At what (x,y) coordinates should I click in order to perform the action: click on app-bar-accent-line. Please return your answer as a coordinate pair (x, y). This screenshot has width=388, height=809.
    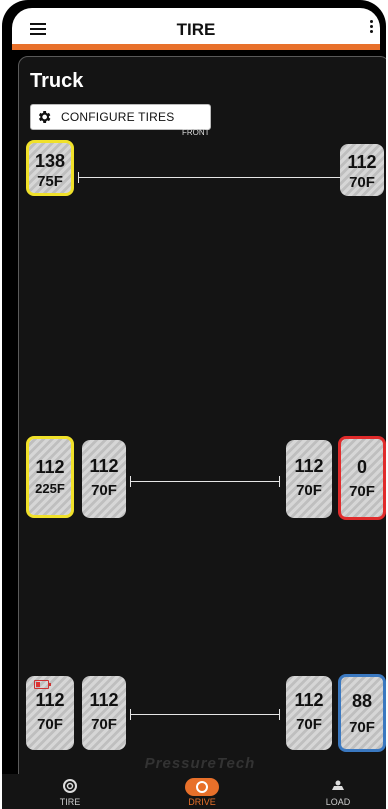
    Looking at the image, I should click on (196, 47).